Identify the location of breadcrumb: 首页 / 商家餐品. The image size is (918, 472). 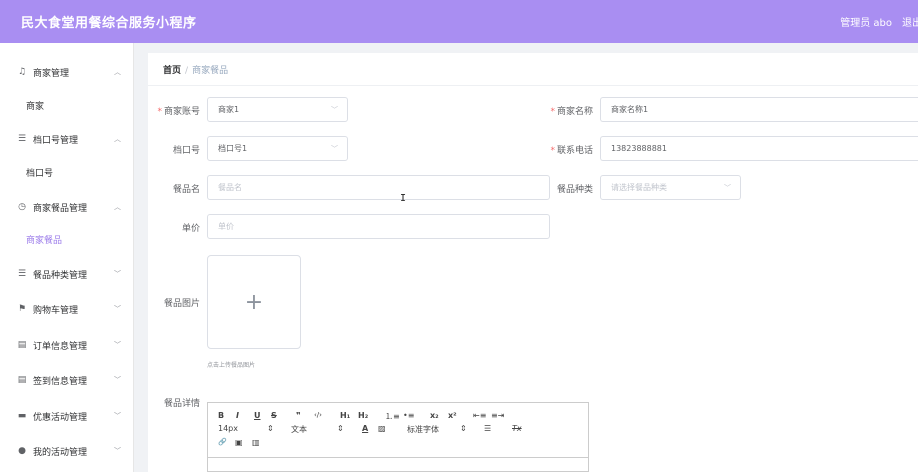
(195, 69).